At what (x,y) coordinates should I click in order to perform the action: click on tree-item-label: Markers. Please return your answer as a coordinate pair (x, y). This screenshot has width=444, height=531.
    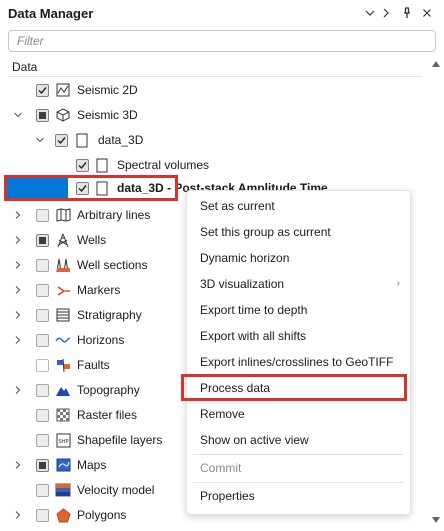
    Looking at the image, I should click on (99, 290).